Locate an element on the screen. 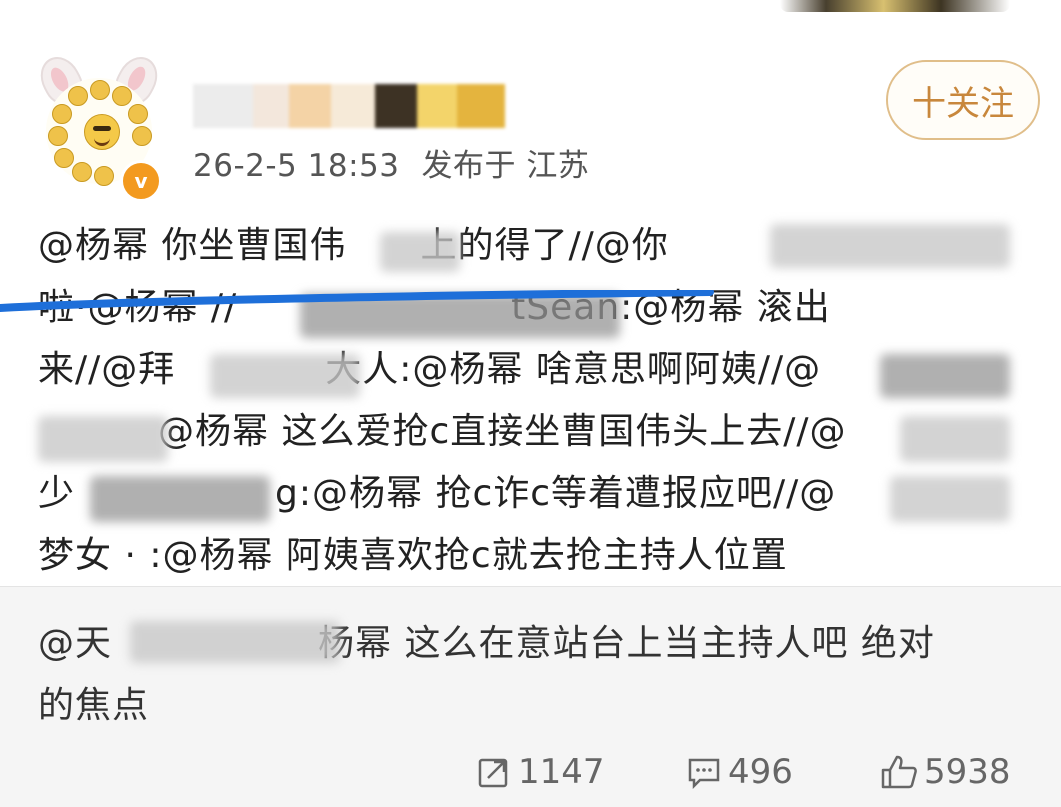 Image resolution: width=1061 pixels, height=807 pixels. repost-icon is located at coordinates (493, 773).